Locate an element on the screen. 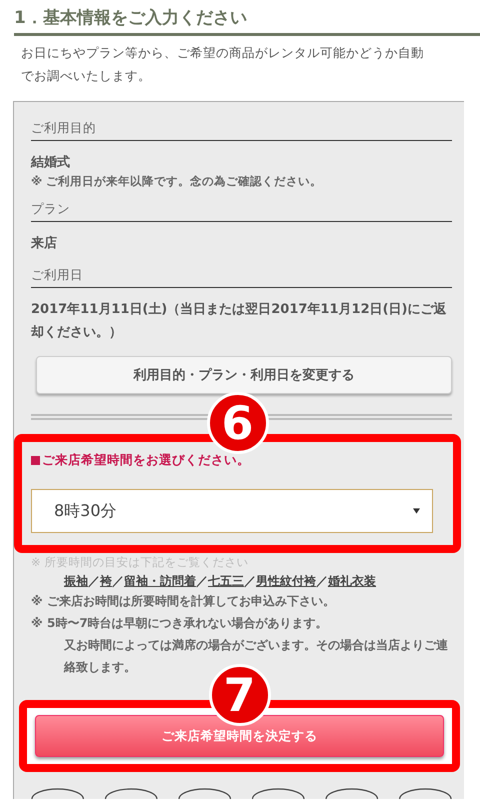  field-label: ご利用目的 is located at coordinates (241, 128).